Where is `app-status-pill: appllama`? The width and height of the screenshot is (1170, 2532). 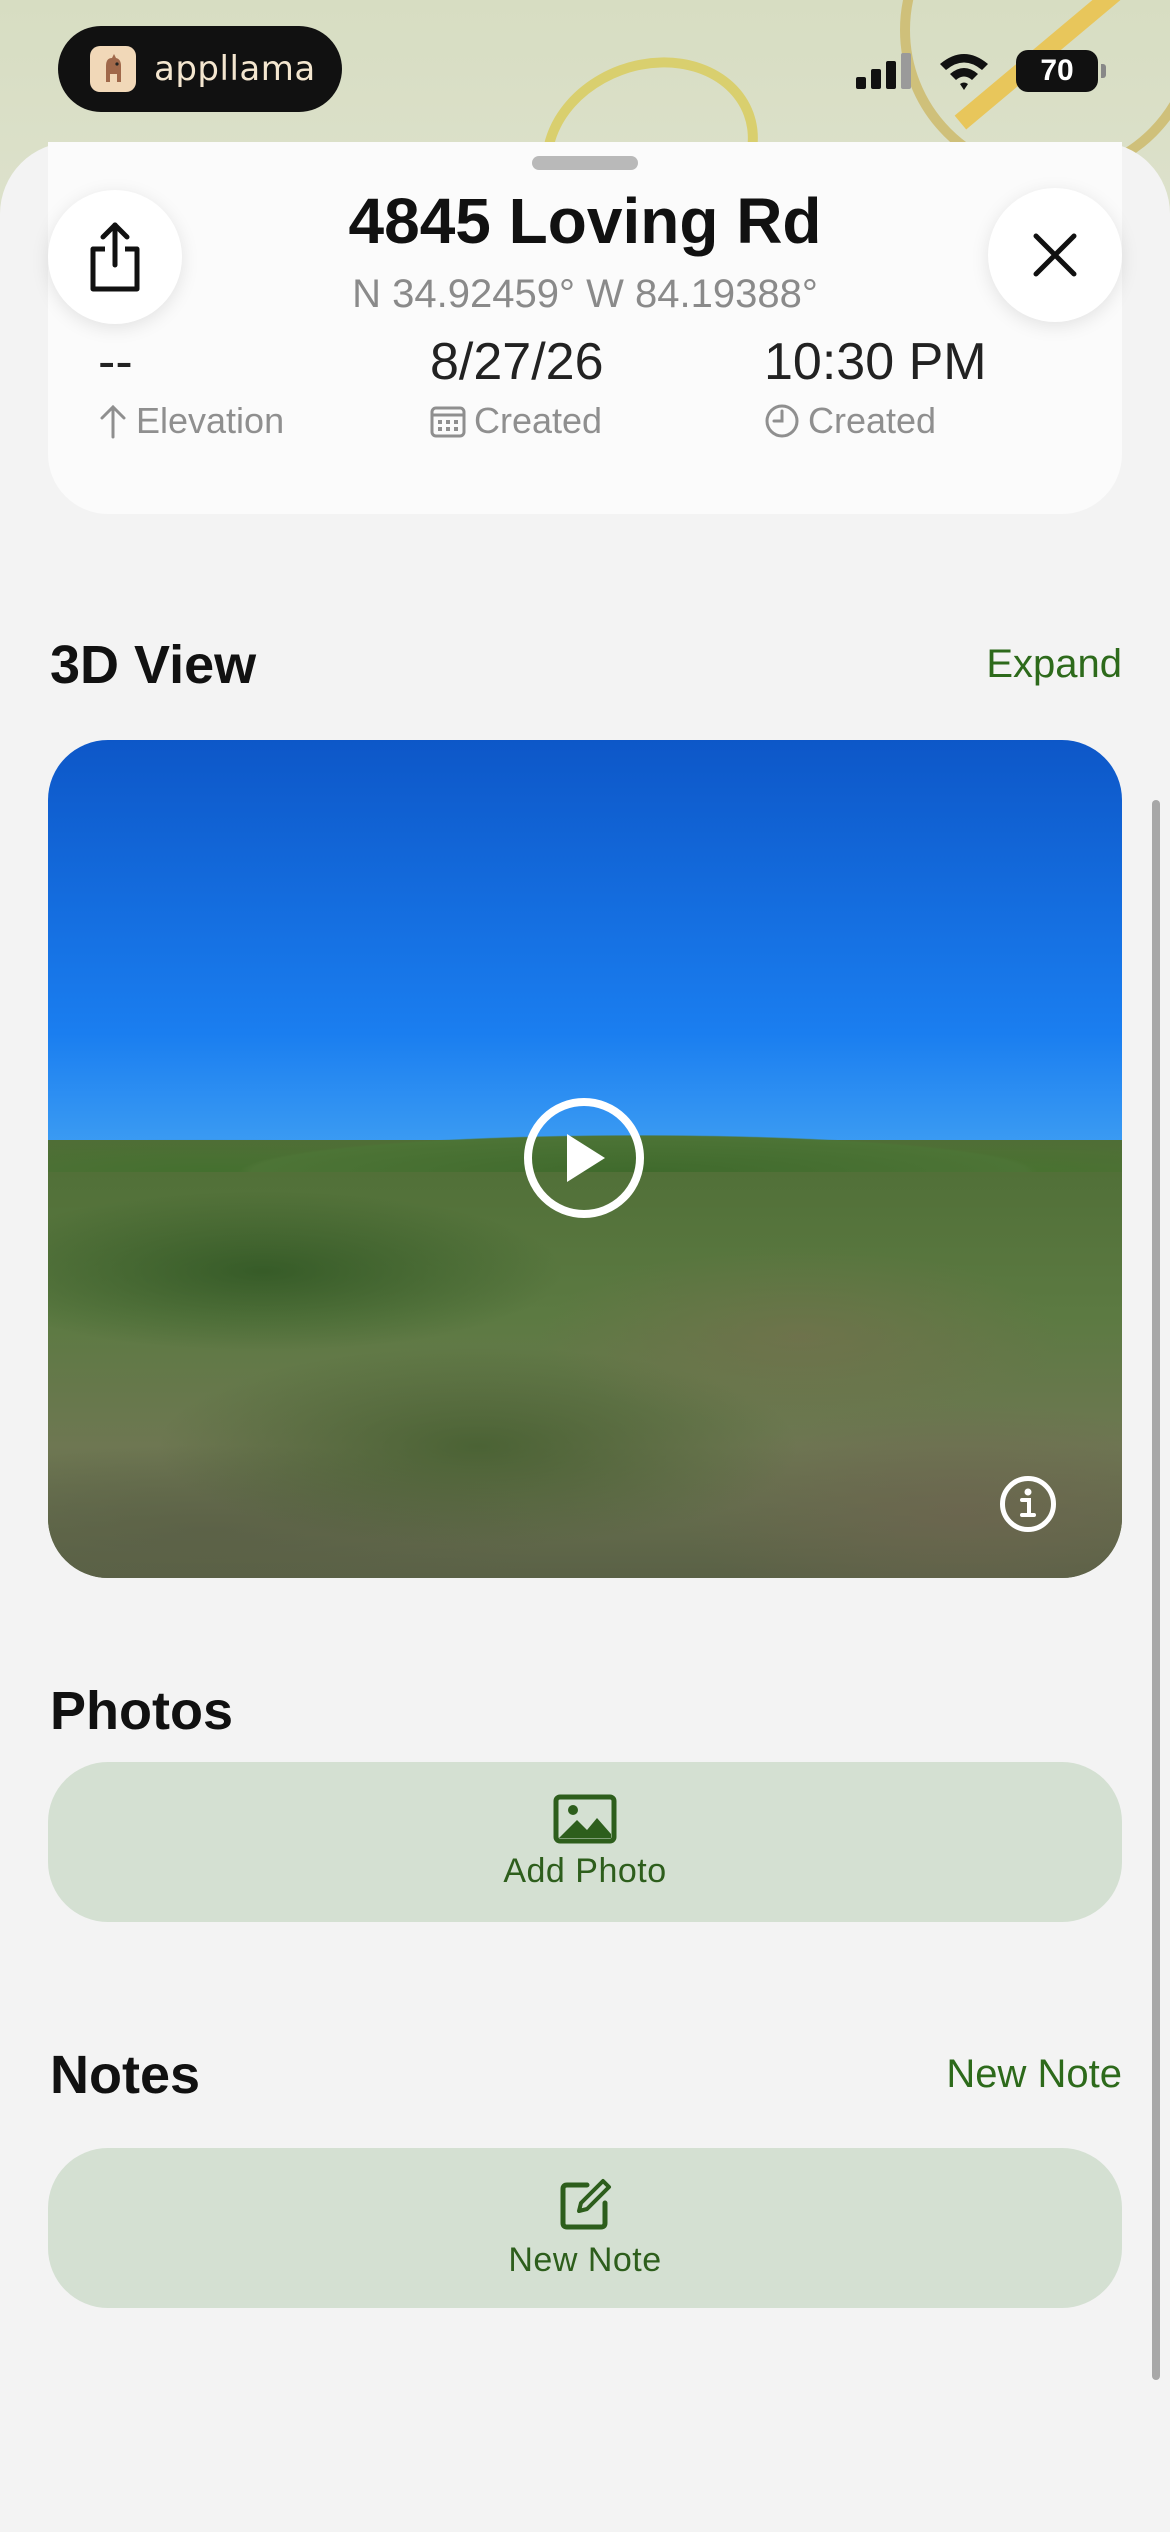 app-status-pill: appllama is located at coordinates (200, 69).